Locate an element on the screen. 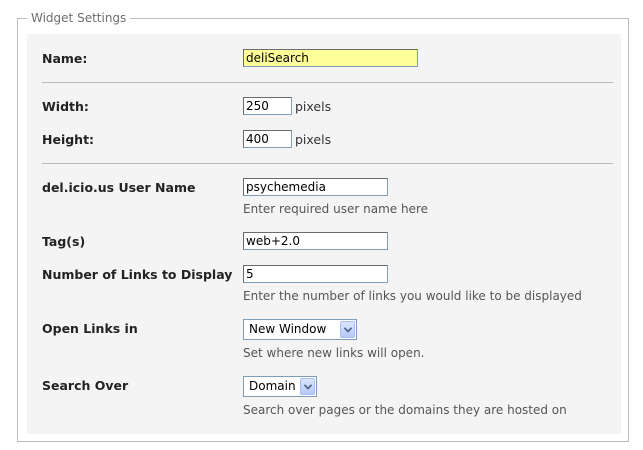 The width and height of the screenshot is (643, 450). num-links-label: Number of Links to Display is located at coordinates (137, 274).